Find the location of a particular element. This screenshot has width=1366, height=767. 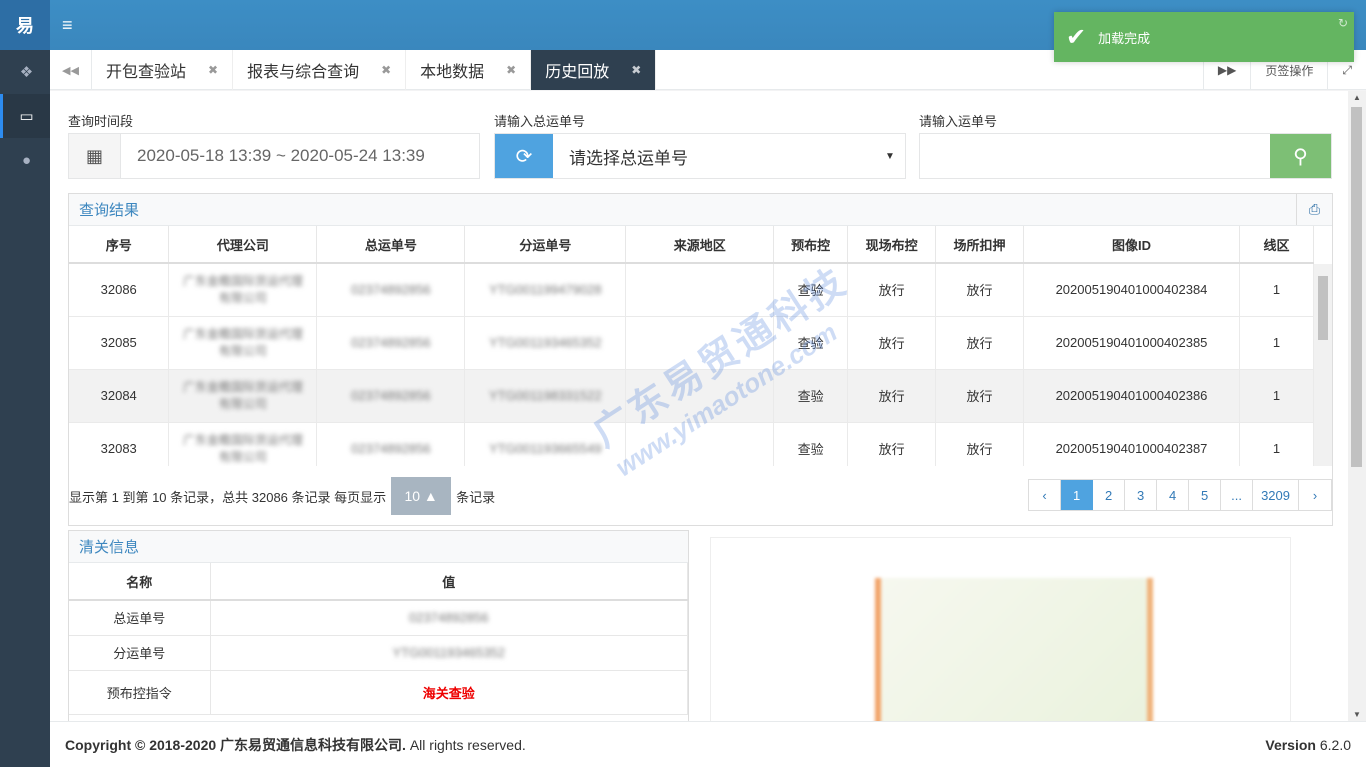

cell-image-id: 202005190401000402387 is located at coordinates (1131, 444).